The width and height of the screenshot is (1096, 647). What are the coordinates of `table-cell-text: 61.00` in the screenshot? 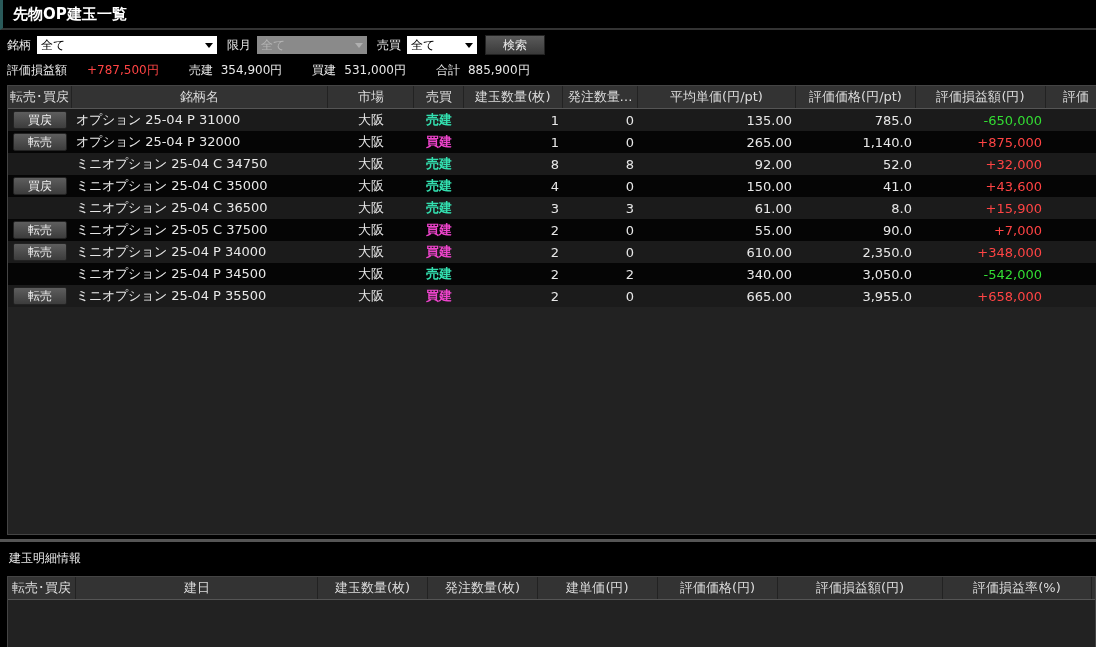 It's located at (773, 208).